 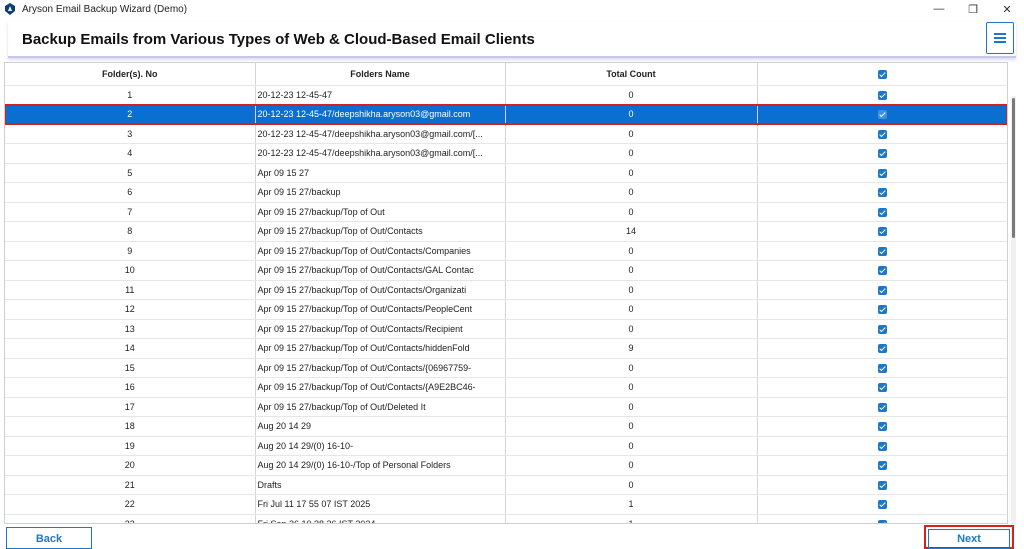 I want to click on folder-number-cell: 3, so click(x=130, y=134).